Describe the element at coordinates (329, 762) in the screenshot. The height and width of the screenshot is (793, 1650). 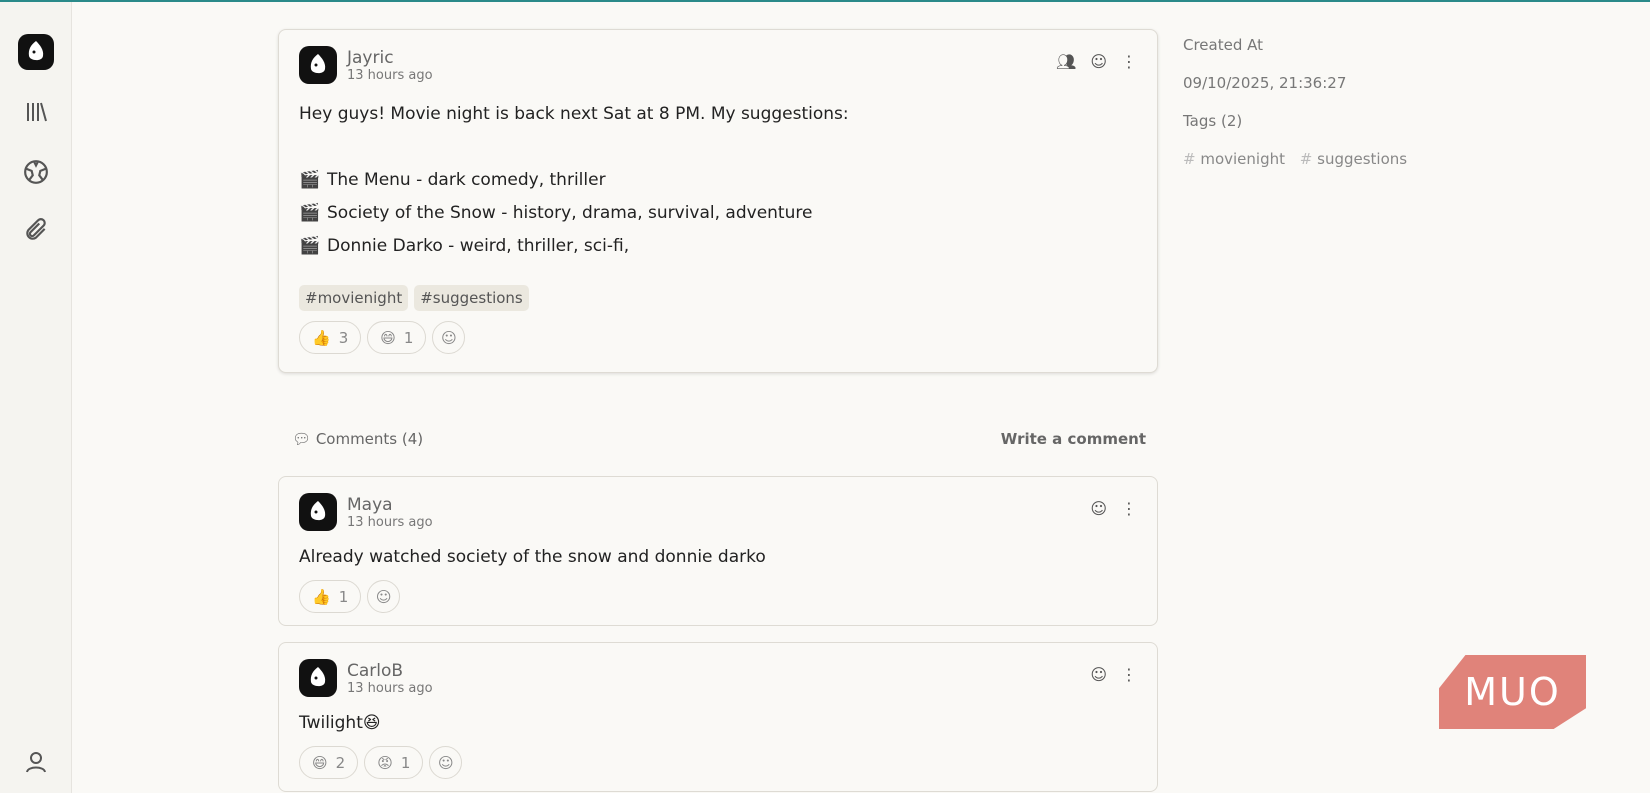
I see `reaction-grin: 😄 2` at that location.